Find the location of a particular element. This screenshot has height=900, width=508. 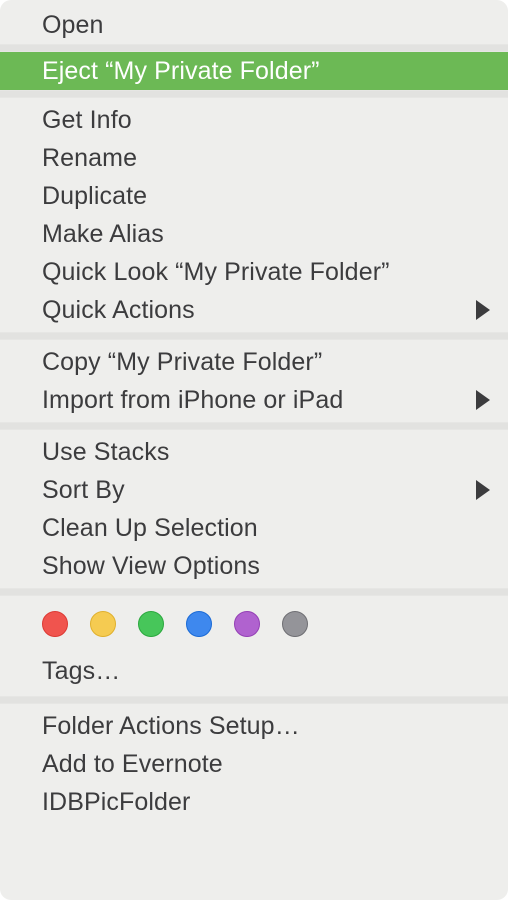

menu-item-copy: Copy “My Private Folder” is located at coordinates (254, 362).